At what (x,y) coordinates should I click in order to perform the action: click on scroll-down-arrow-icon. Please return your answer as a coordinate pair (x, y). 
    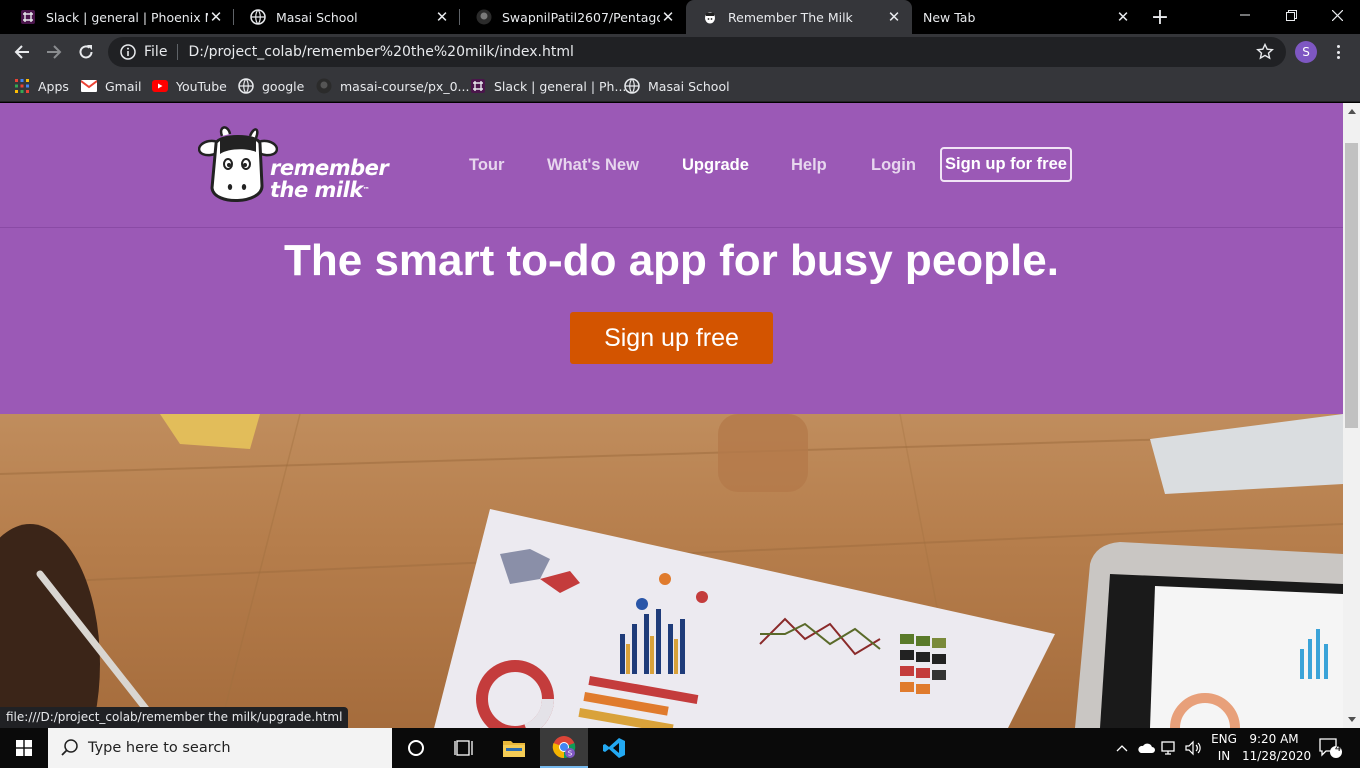
    Looking at the image, I should click on (1351, 719).